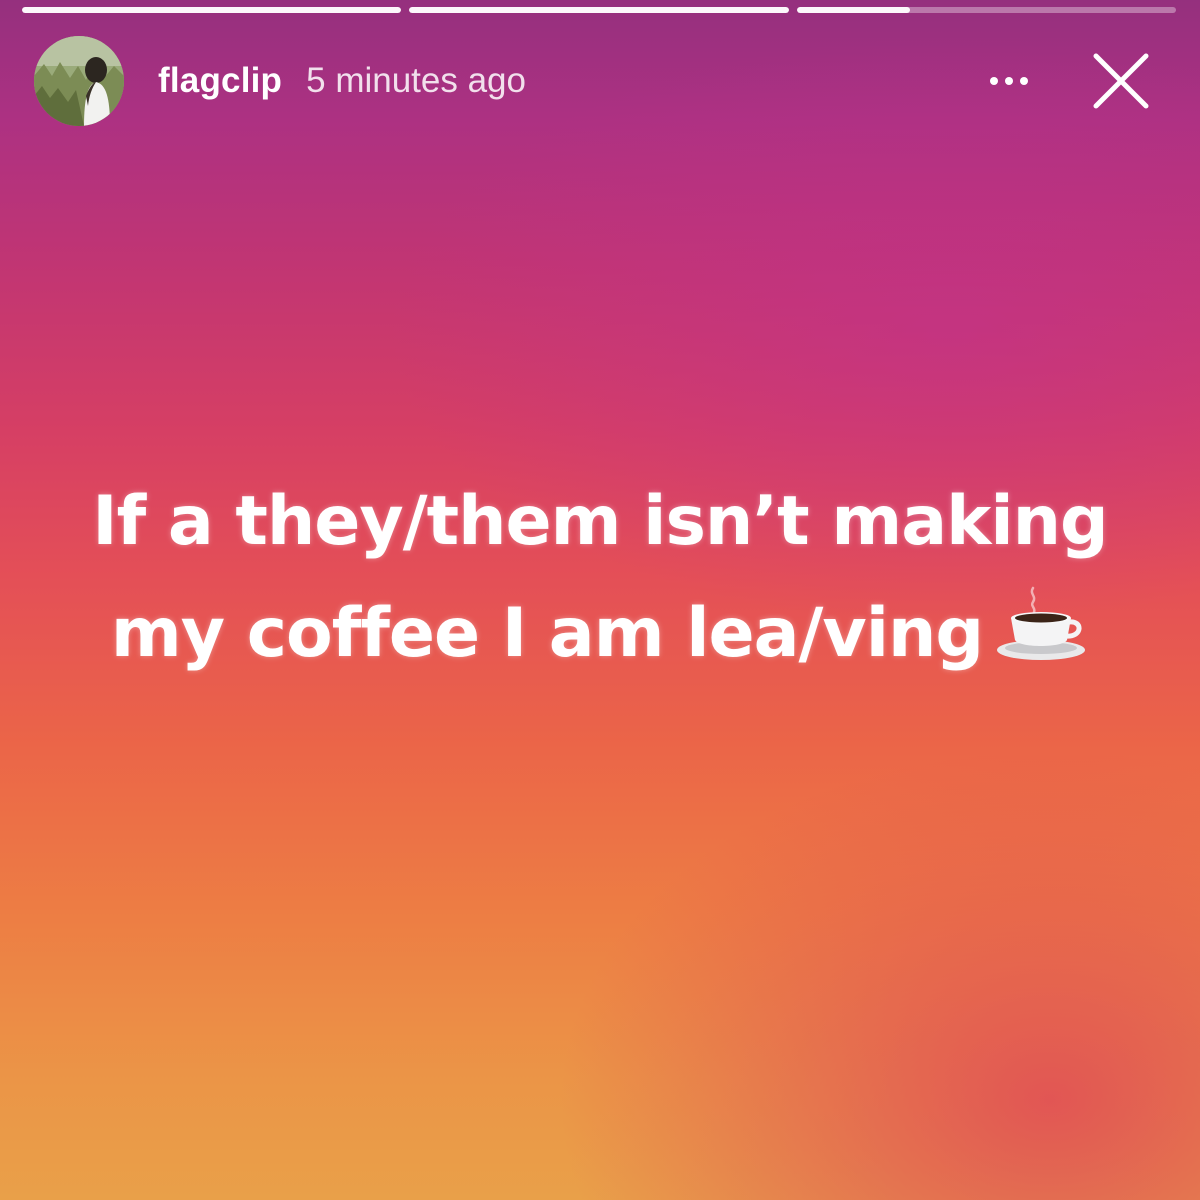  Describe the element at coordinates (605, 81) in the screenshot. I see `story-header: flagclip 5 minutes ago` at that location.